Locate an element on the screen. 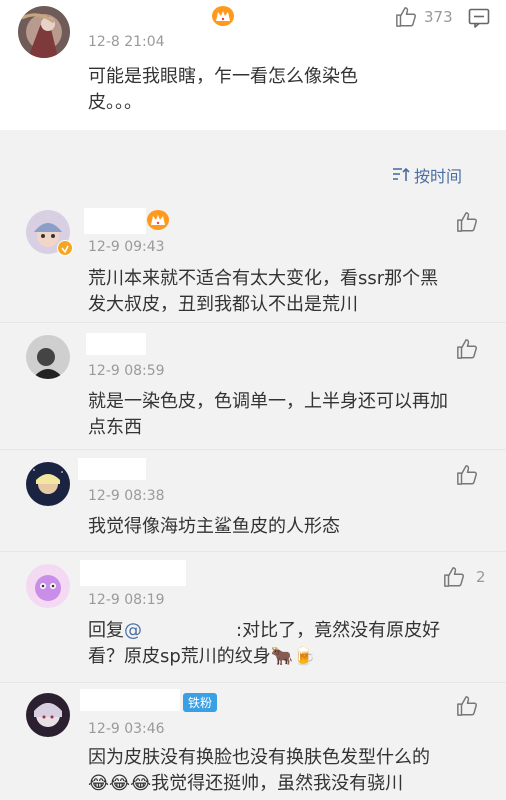 The width and height of the screenshot is (506, 800). timestamp: 12-9 09:43 is located at coordinates (126, 247).